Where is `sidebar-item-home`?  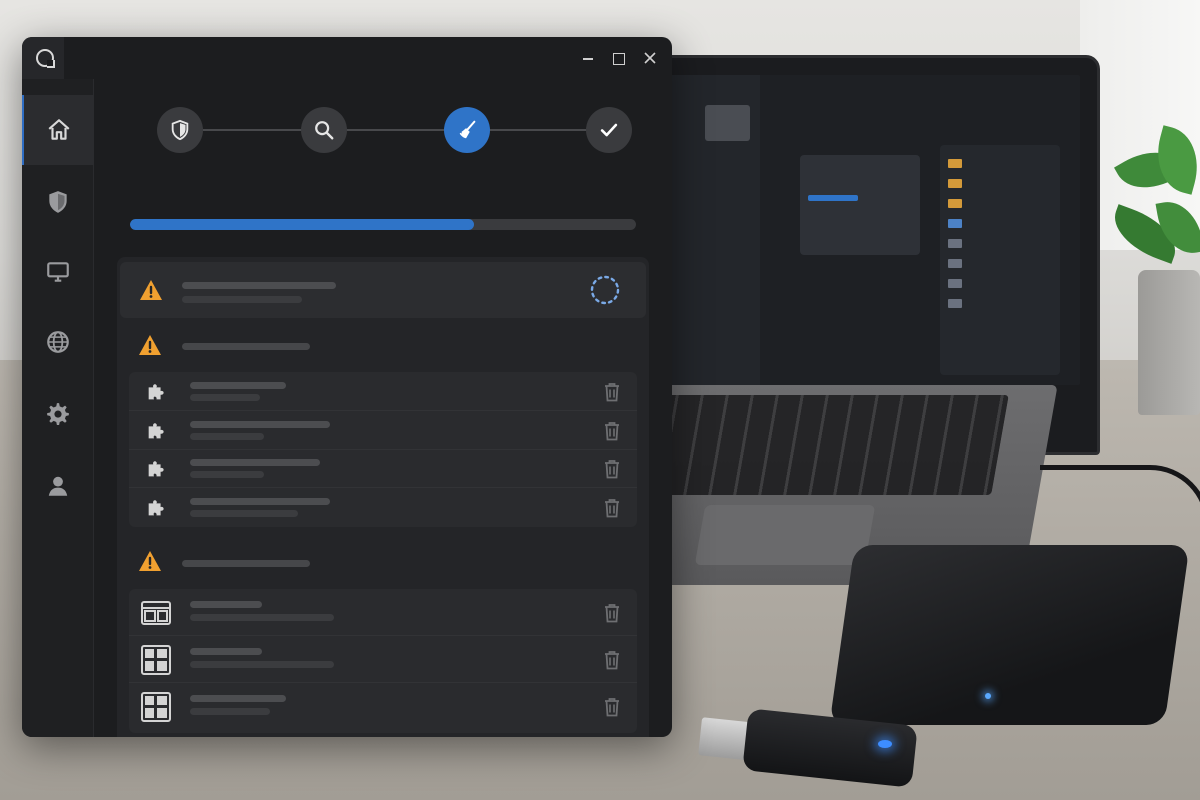 sidebar-item-home is located at coordinates (58, 130).